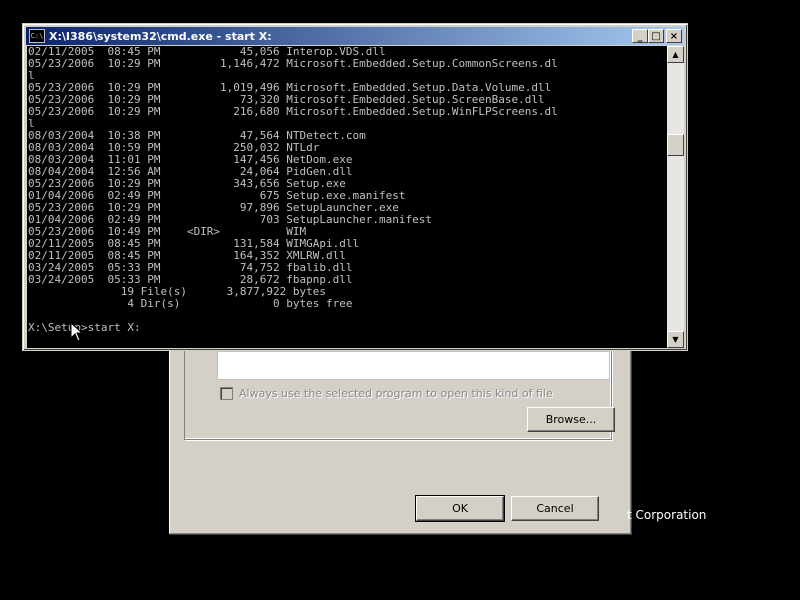 This screenshot has width=800, height=600. What do you see at coordinates (226, 393) in the screenshot?
I see `always-use-checkbox` at bounding box center [226, 393].